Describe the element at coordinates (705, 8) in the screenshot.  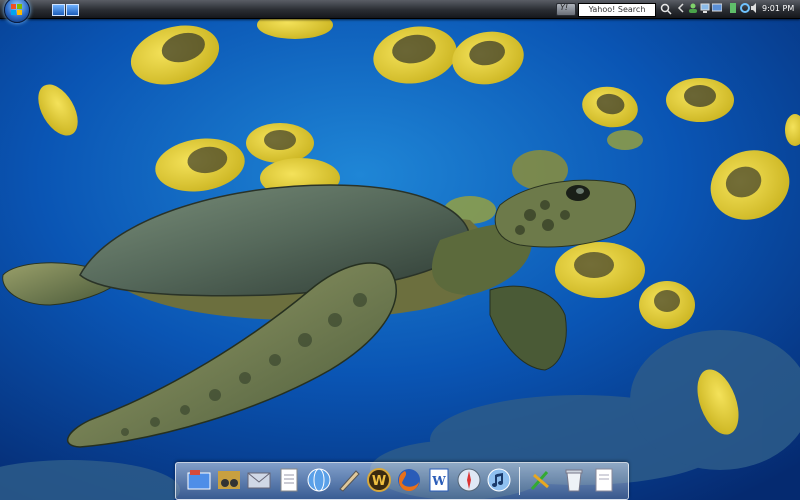
I see `network-icon` at that location.